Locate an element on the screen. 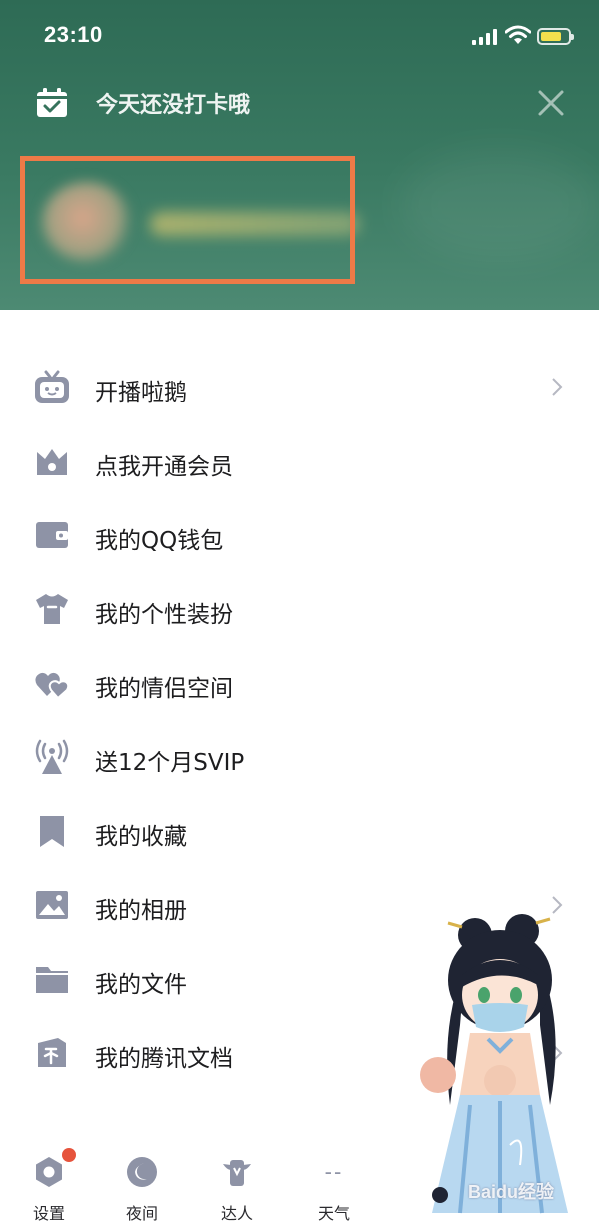  menu-item-label: 我的文件 is located at coordinates (141, 985).